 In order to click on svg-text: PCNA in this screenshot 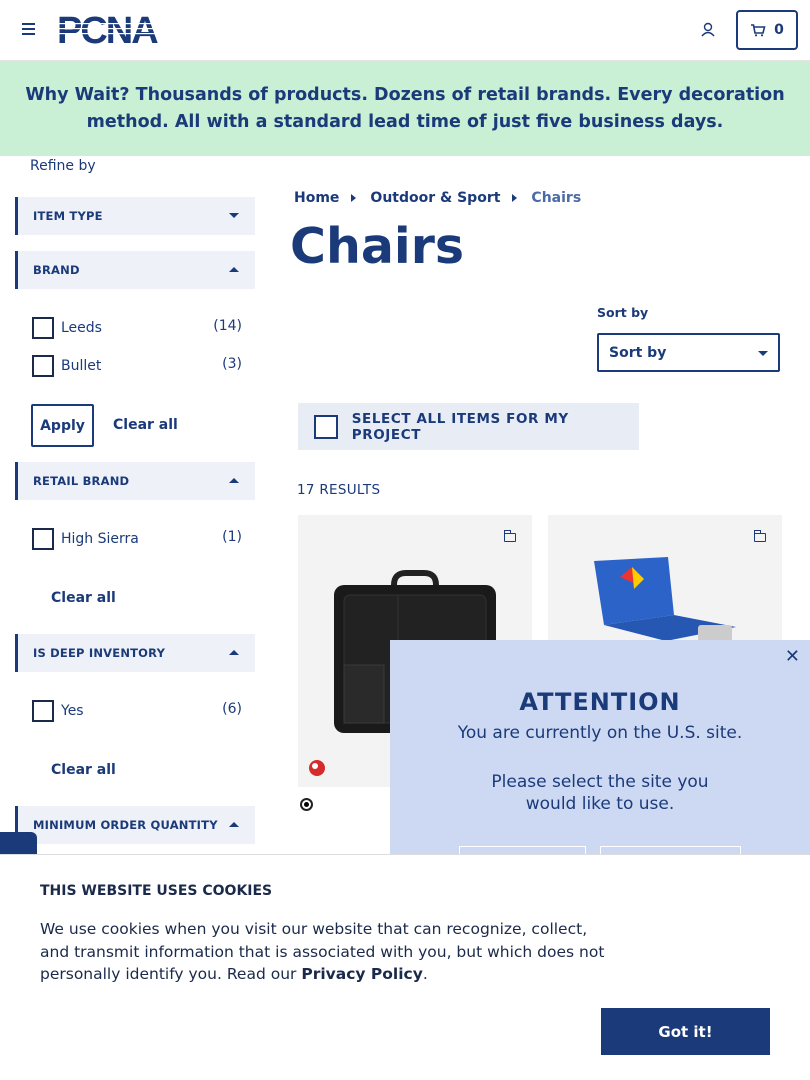, I will do `click(107, 30)`.